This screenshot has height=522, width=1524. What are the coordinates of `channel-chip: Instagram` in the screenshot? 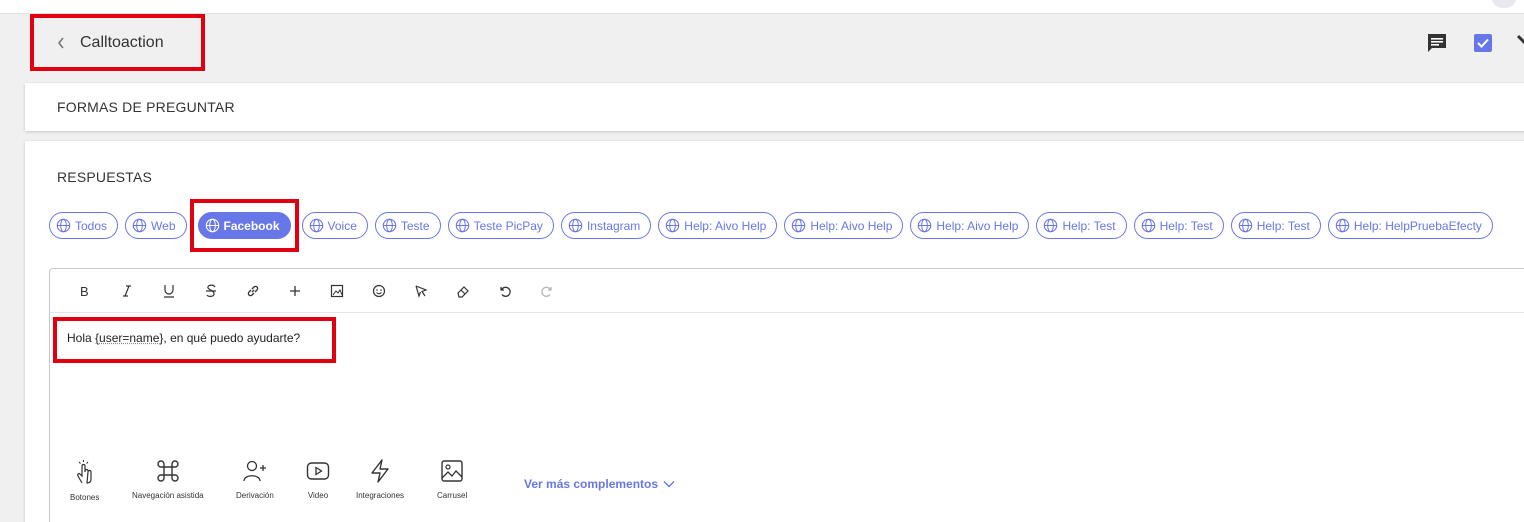 It's located at (606, 225).